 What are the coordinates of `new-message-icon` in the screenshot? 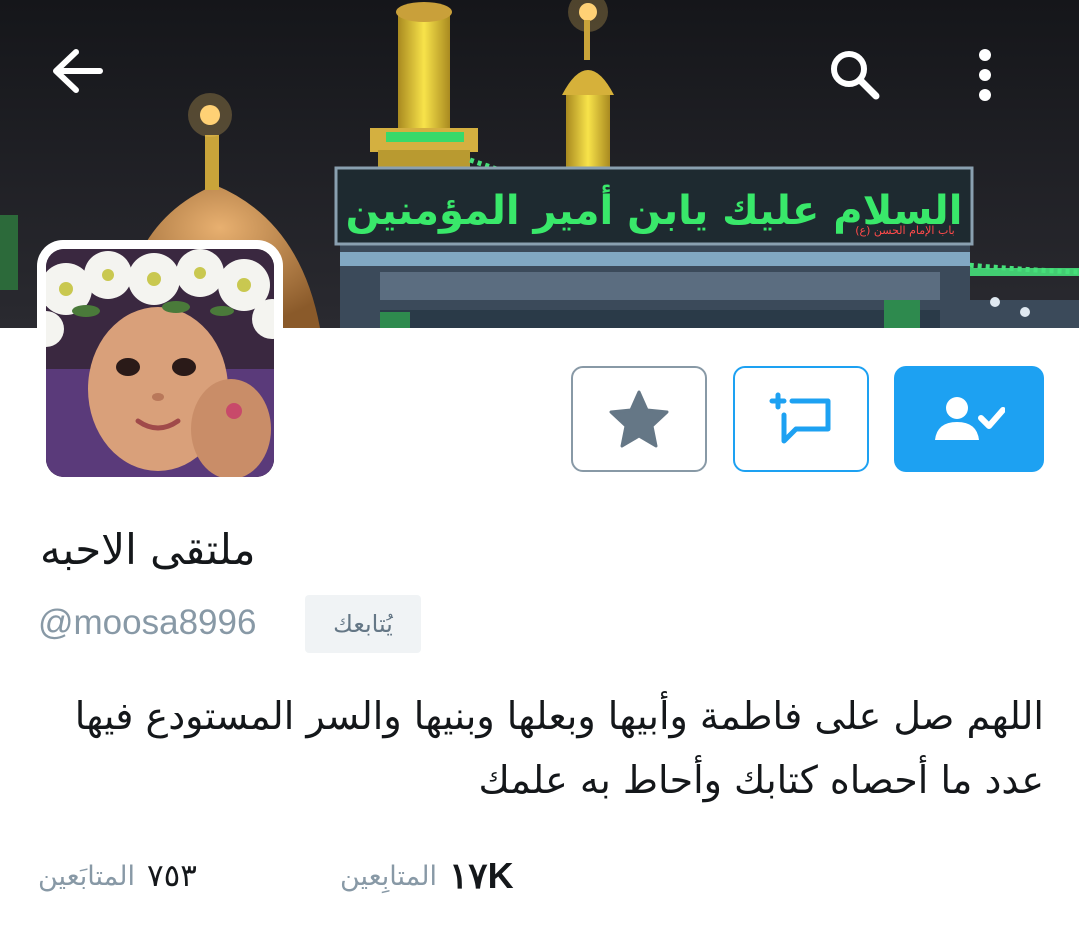 It's located at (800, 418).